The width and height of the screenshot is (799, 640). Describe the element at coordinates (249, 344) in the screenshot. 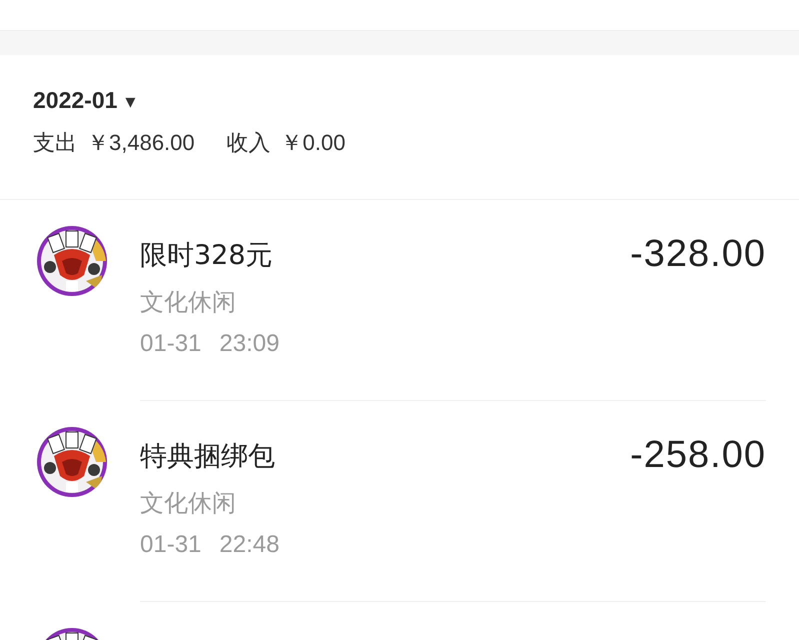

I see `transaction-time: 23:09` at that location.